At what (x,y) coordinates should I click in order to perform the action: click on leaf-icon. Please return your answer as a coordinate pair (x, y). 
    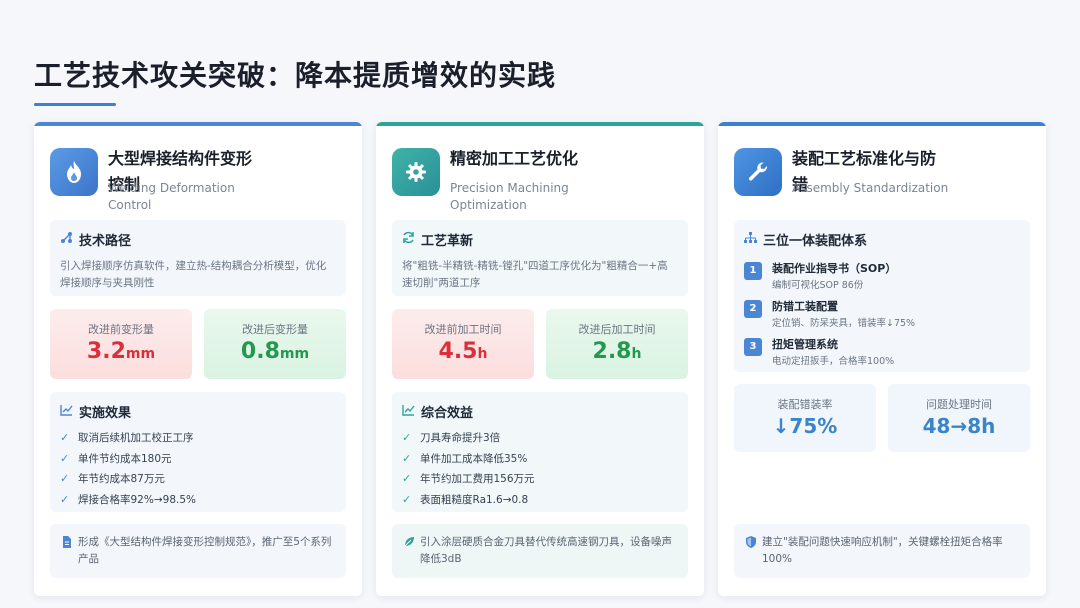
    Looking at the image, I should click on (409, 543).